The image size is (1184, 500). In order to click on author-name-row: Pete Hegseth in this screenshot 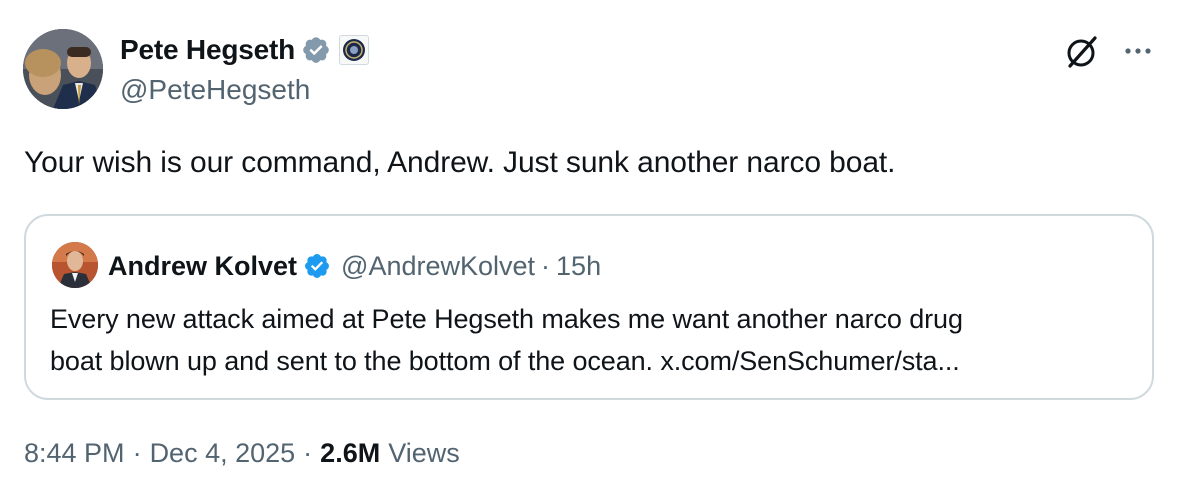, I will do `click(244, 50)`.